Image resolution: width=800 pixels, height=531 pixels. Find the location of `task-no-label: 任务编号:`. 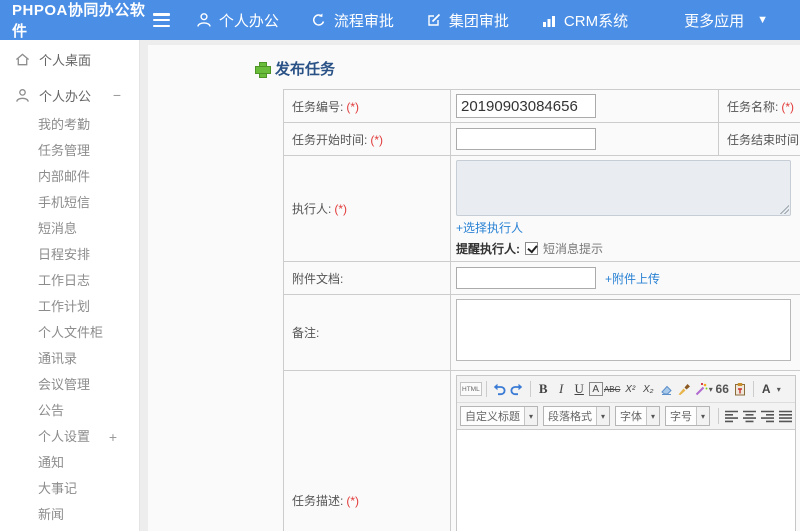

task-no-label: 任务编号: is located at coordinates (318, 106).